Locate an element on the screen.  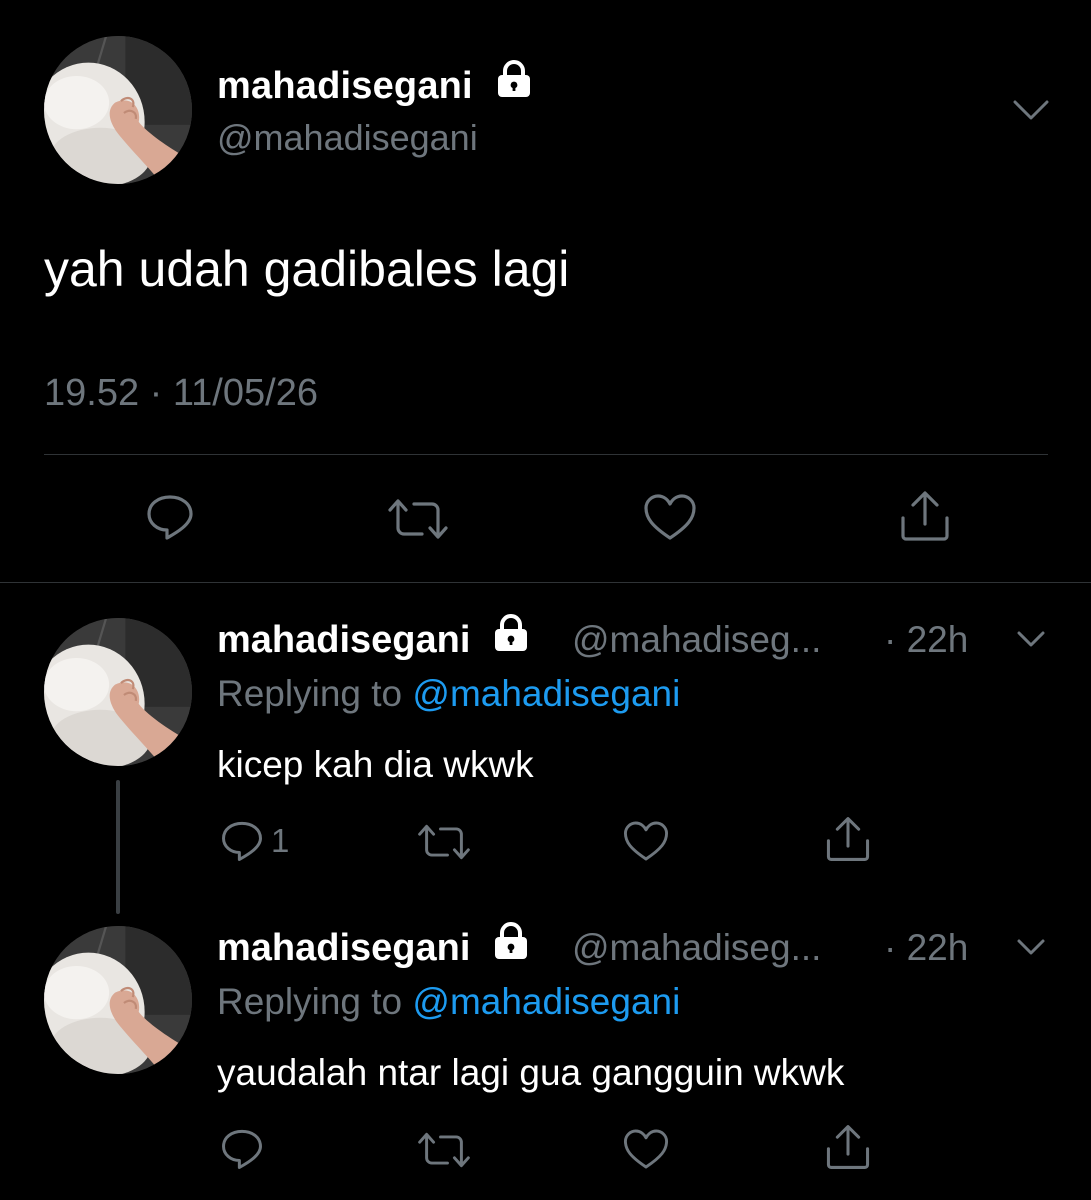
tweet-text: kicep kah dia wkwk is located at coordinates (375, 764).